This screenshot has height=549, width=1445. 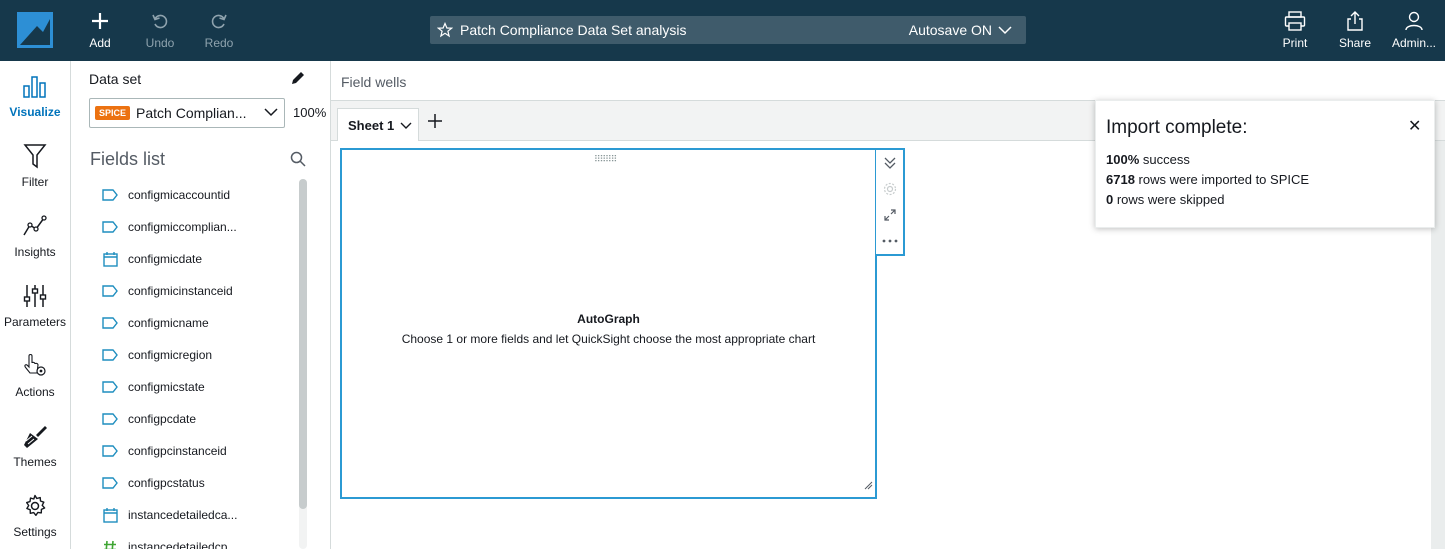 I want to click on share-label: Share, so click(x=1355, y=43).